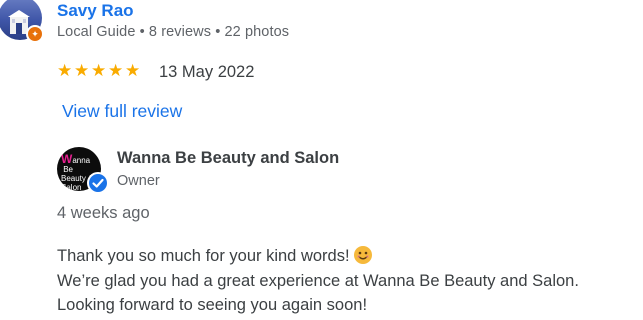 The width and height of the screenshot is (643, 320). Describe the element at coordinates (98, 183) in the screenshot. I see `verified-check-icon` at that location.